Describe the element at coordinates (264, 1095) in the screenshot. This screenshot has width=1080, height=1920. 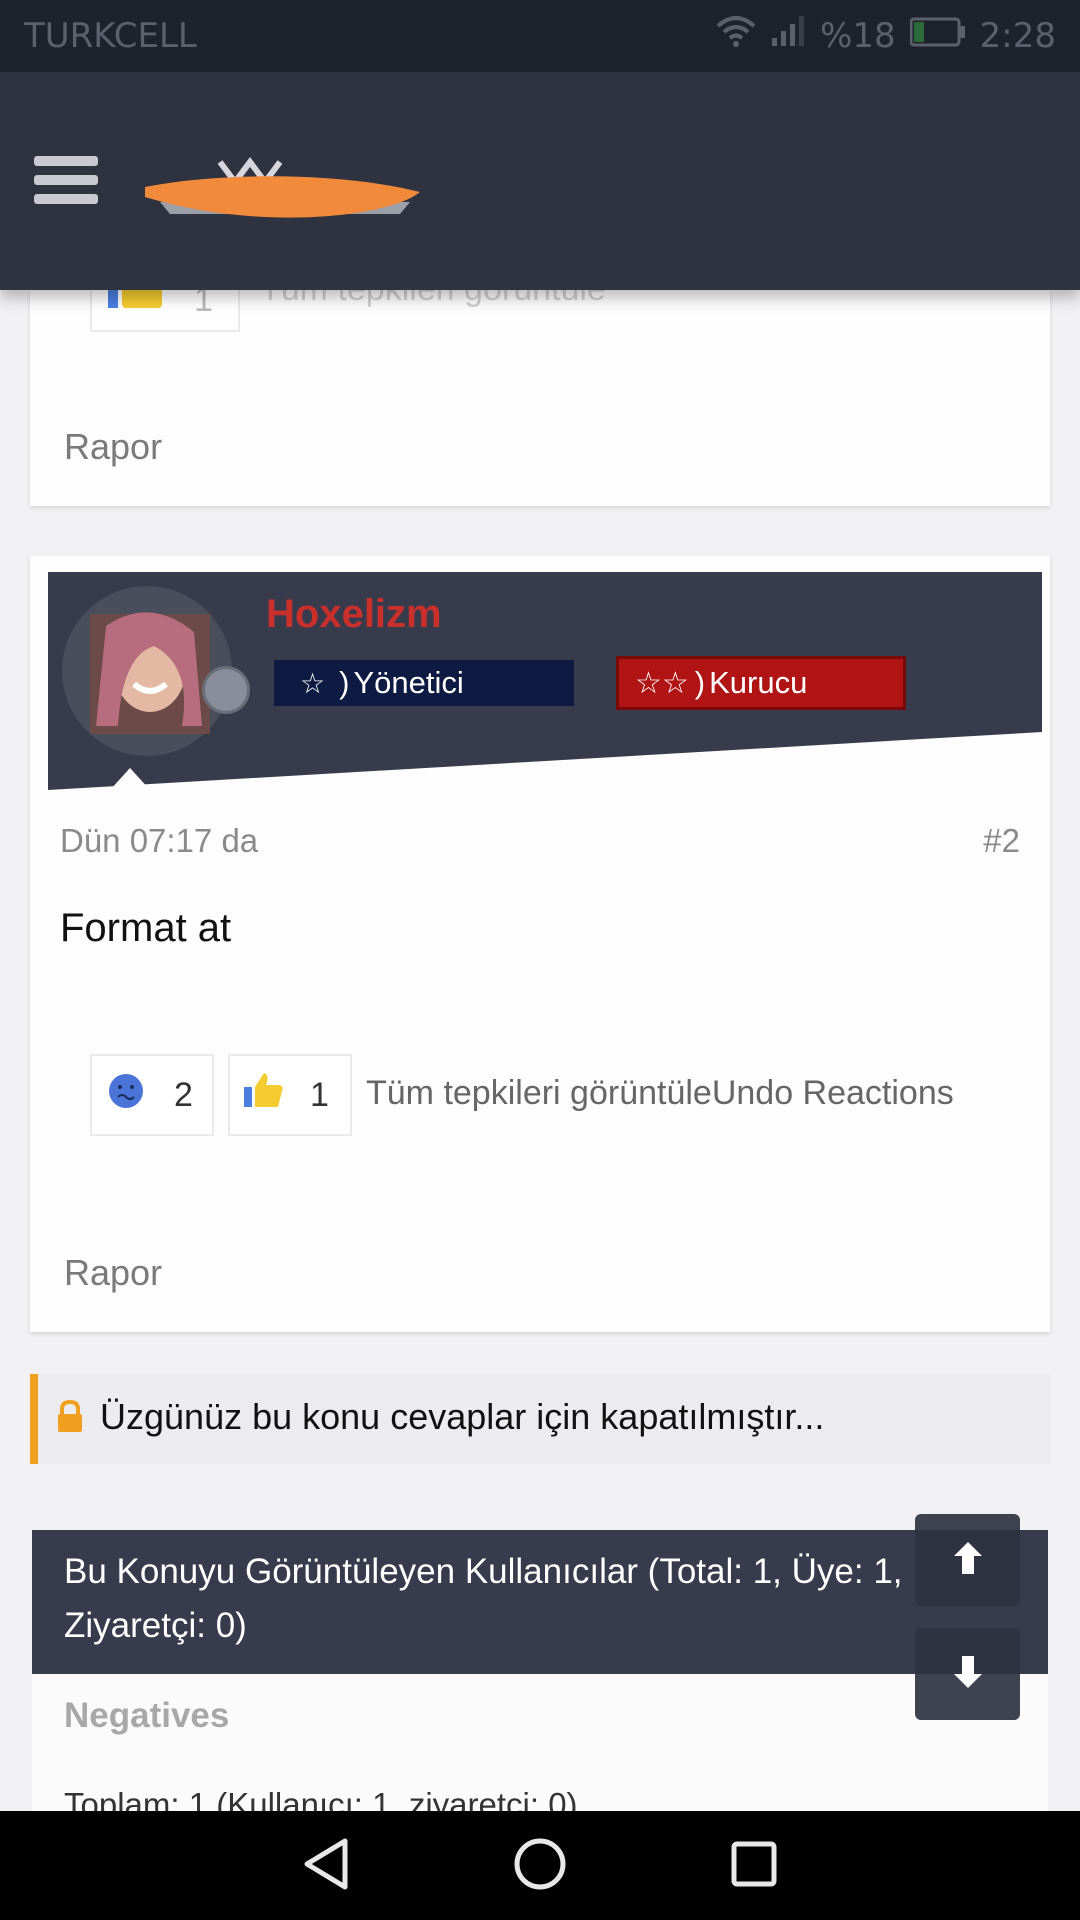
I see `thumbs-up-icon` at that location.